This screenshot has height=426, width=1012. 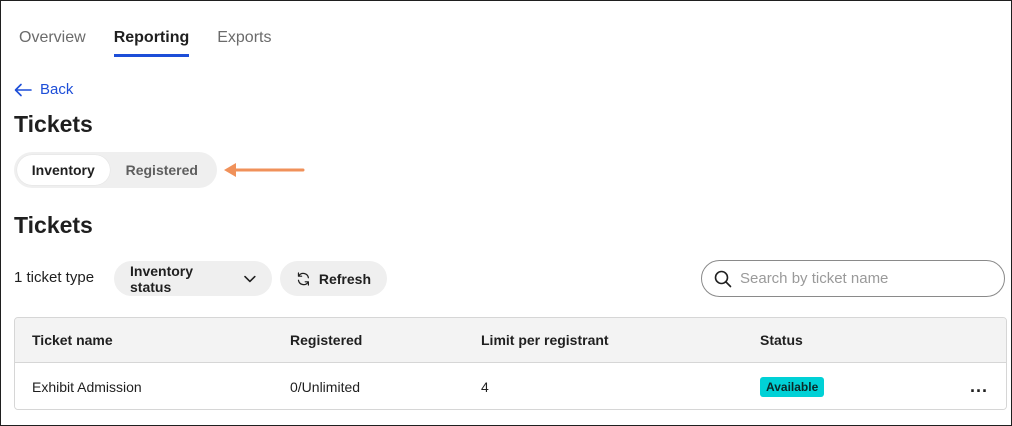 I want to click on chevron-down-icon, so click(x=250, y=278).